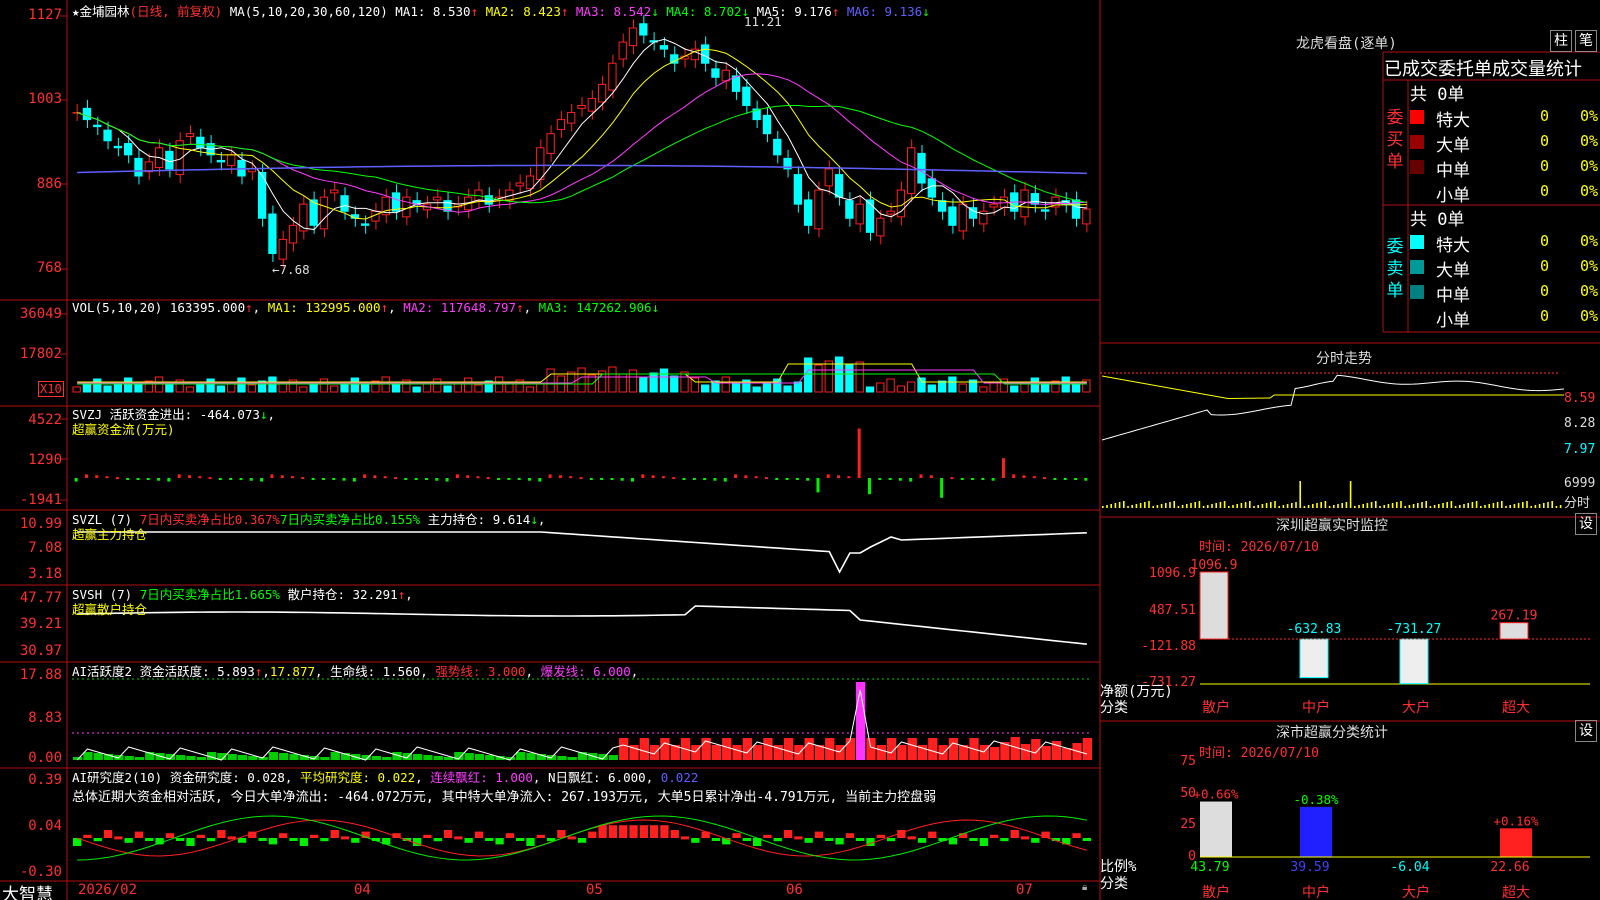  I want to click on time-tick: 2026/02, so click(108, 890).